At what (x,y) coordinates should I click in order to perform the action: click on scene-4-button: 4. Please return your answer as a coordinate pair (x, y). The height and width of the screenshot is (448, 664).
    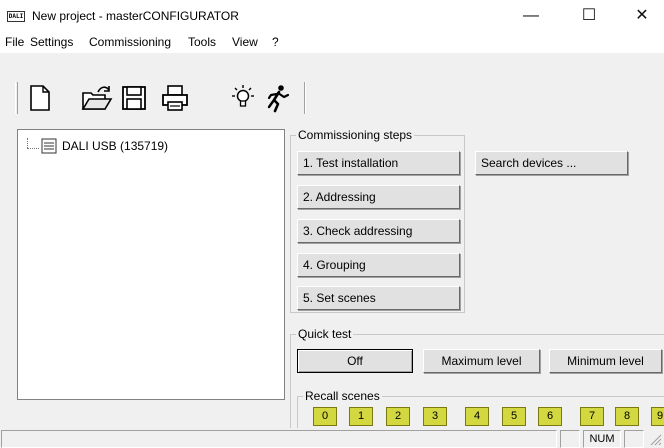
    Looking at the image, I should click on (477, 416).